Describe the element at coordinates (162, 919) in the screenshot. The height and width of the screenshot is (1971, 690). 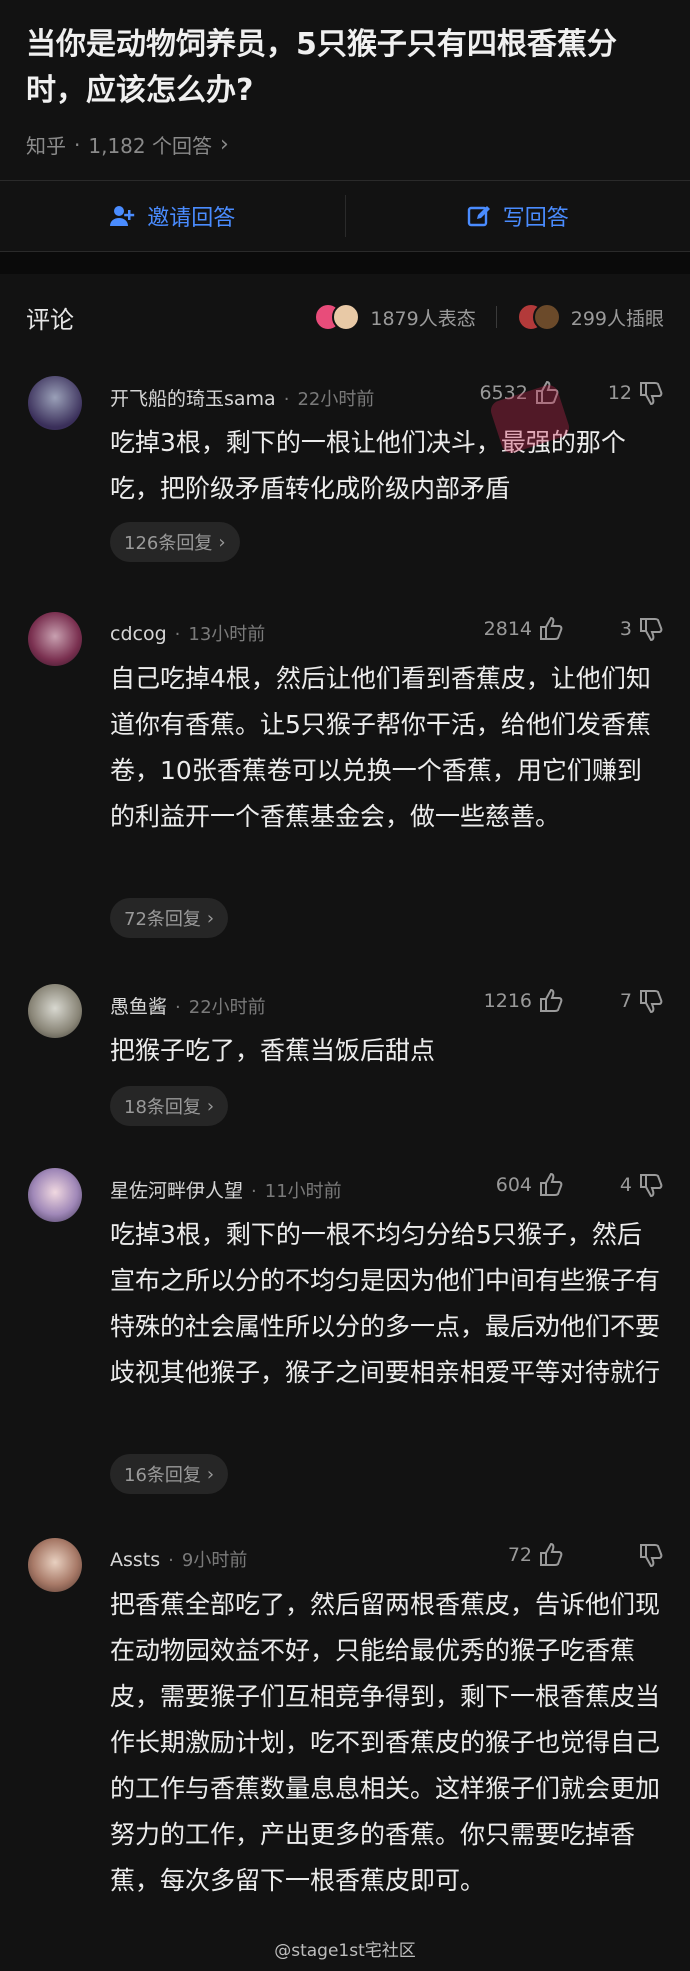
I see `reply-count: 72条回复` at that location.